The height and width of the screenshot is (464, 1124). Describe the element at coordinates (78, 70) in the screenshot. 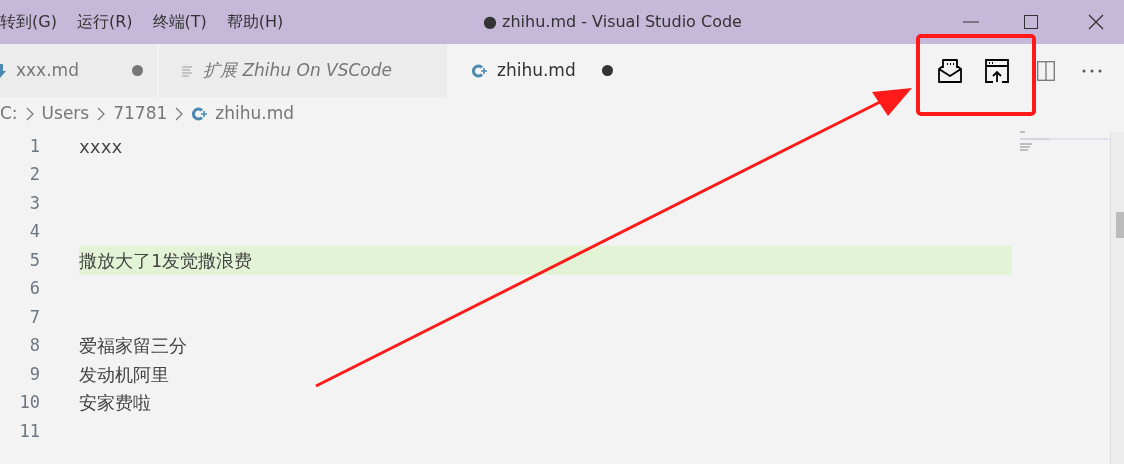

I see `editor-tab: xxx.md` at that location.